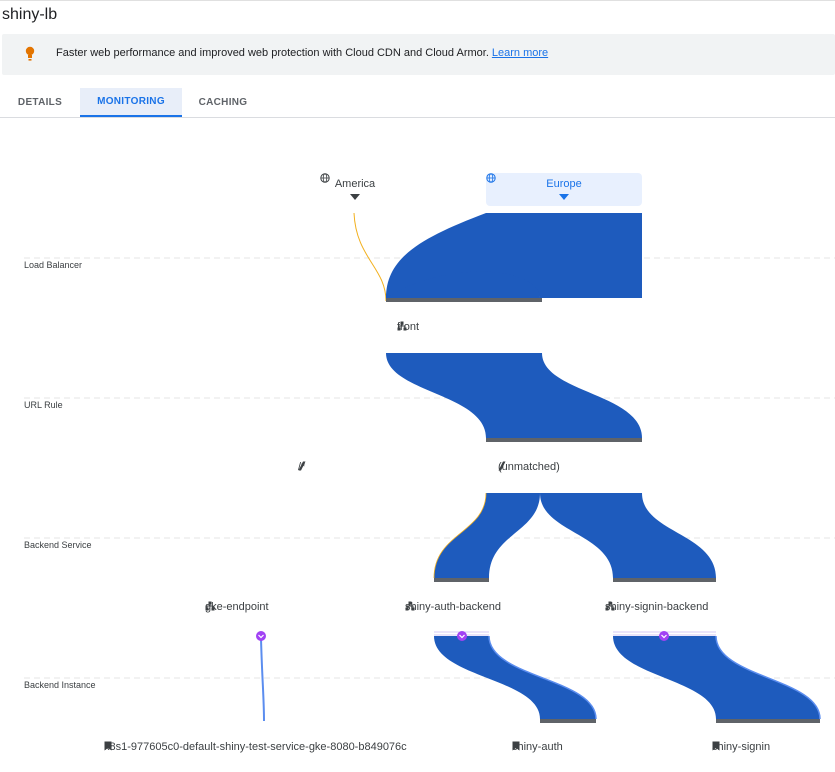 The width and height of the screenshot is (835, 772). Describe the element at coordinates (30, 14) in the screenshot. I see `page-title: shiny-lb` at that location.